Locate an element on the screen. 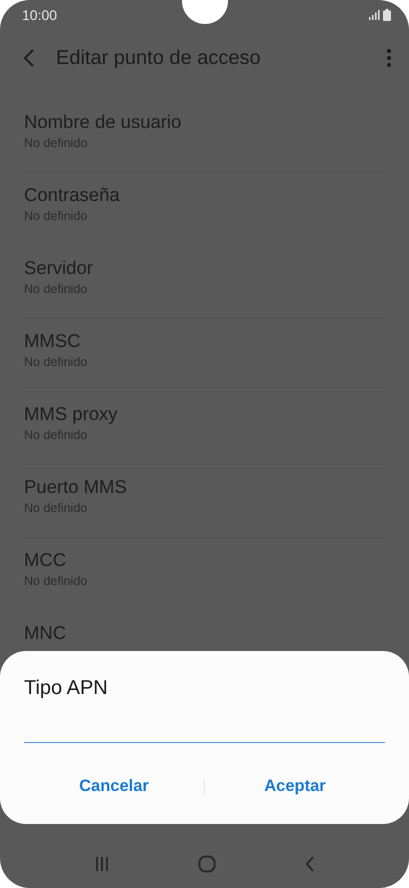 This screenshot has height=888, width=409. setting-label: Puerto MMS is located at coordinates (204, 487).